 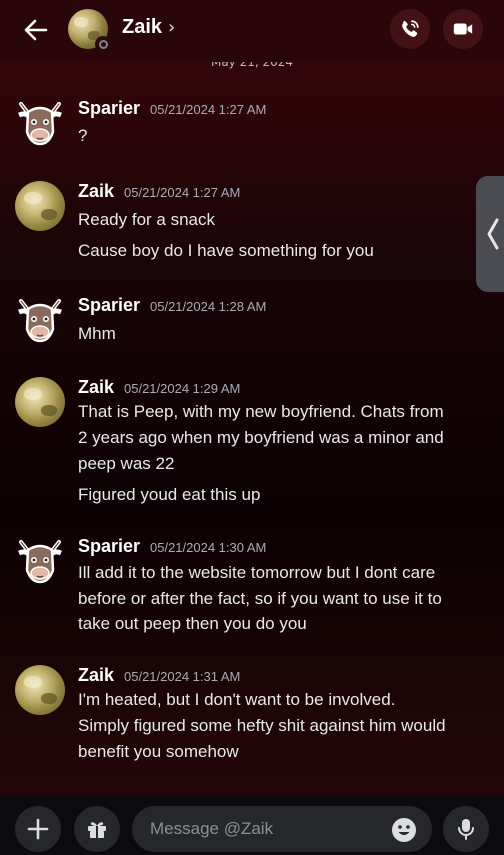 What do you see at coordinates (493, 234) in the screenshot?
I see `chevron-left-icon` at bounding box center [493, 234].